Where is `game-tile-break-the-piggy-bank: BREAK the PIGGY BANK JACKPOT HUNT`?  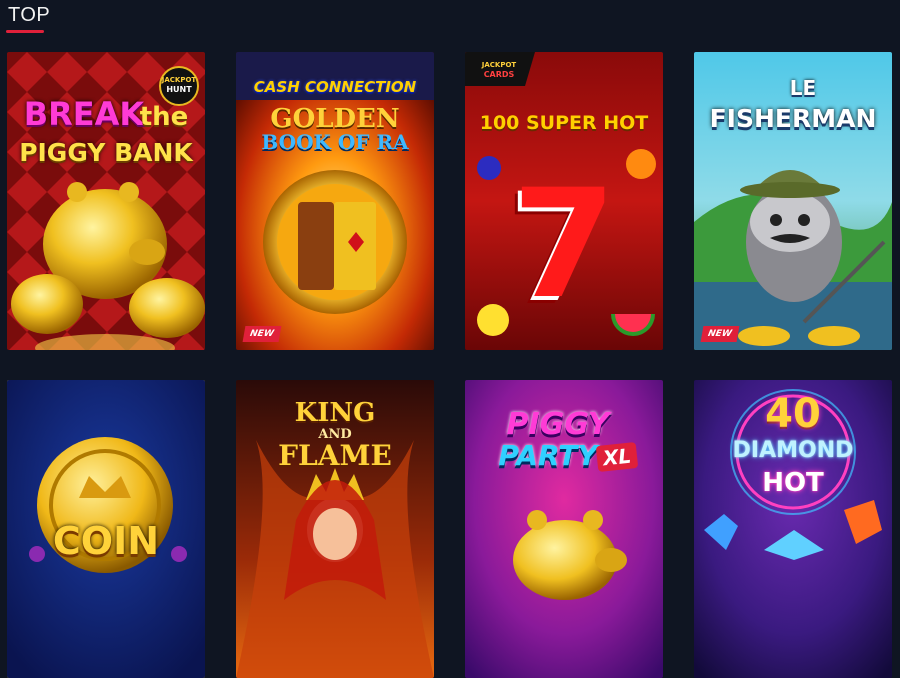 game-tile-break-the-piggy-bank: BREAK the PIGGY BANK JACKPOT HUNT is located at coordinates (106, 201).